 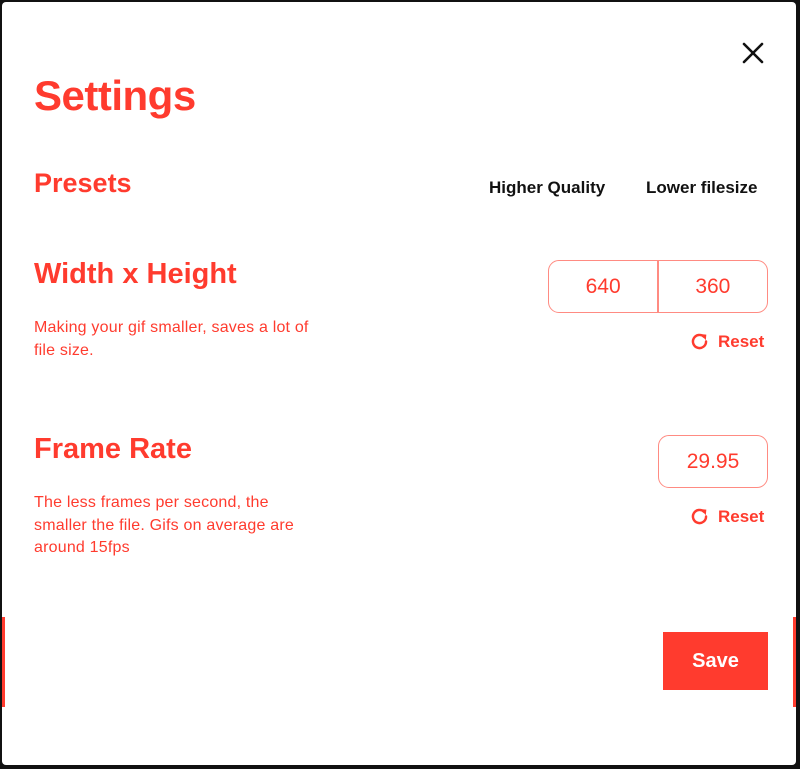 I want to click on dimensions-input-group, so click(x=658, y=286).